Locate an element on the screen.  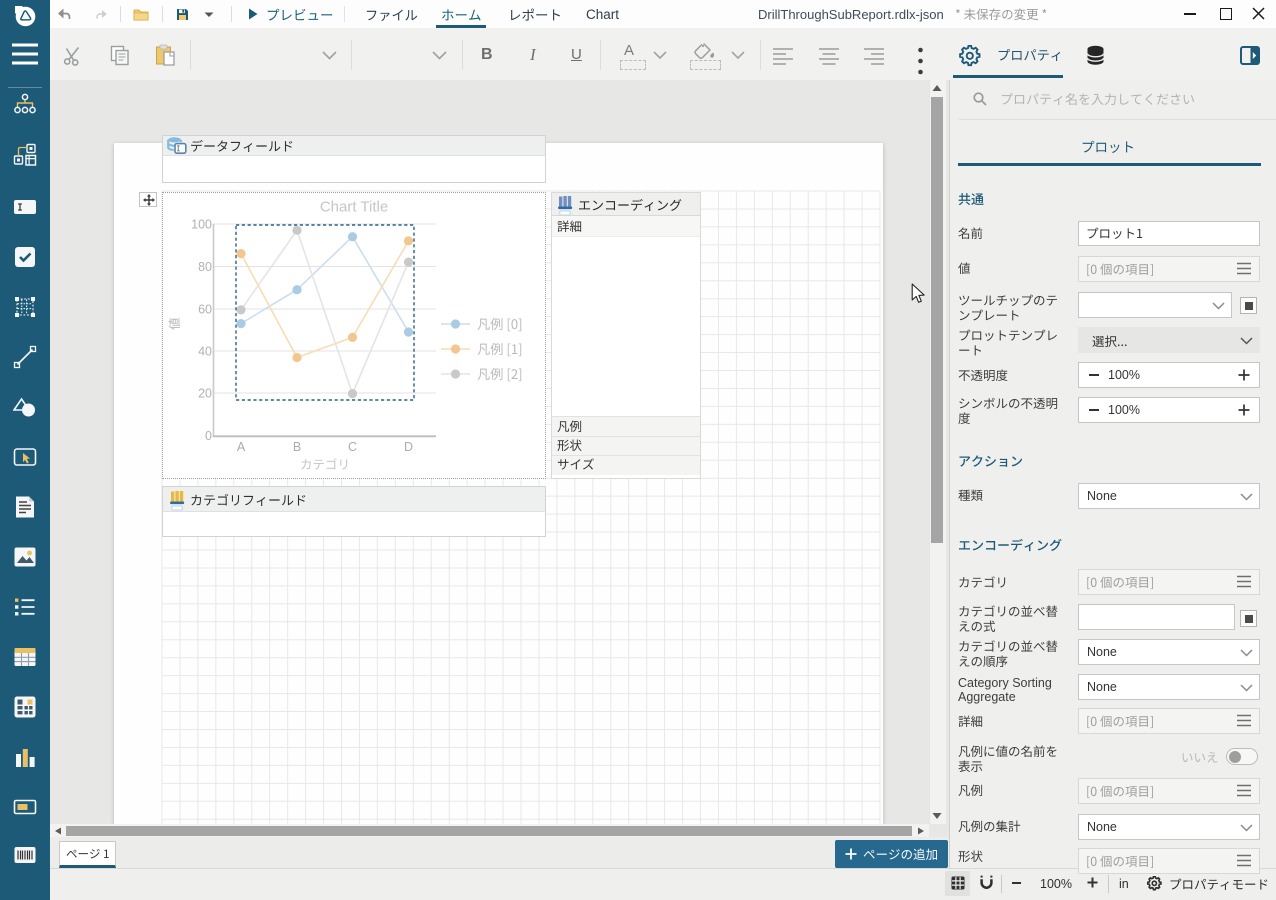
svg-text: Chart Title is located at coordinates (354, 207).